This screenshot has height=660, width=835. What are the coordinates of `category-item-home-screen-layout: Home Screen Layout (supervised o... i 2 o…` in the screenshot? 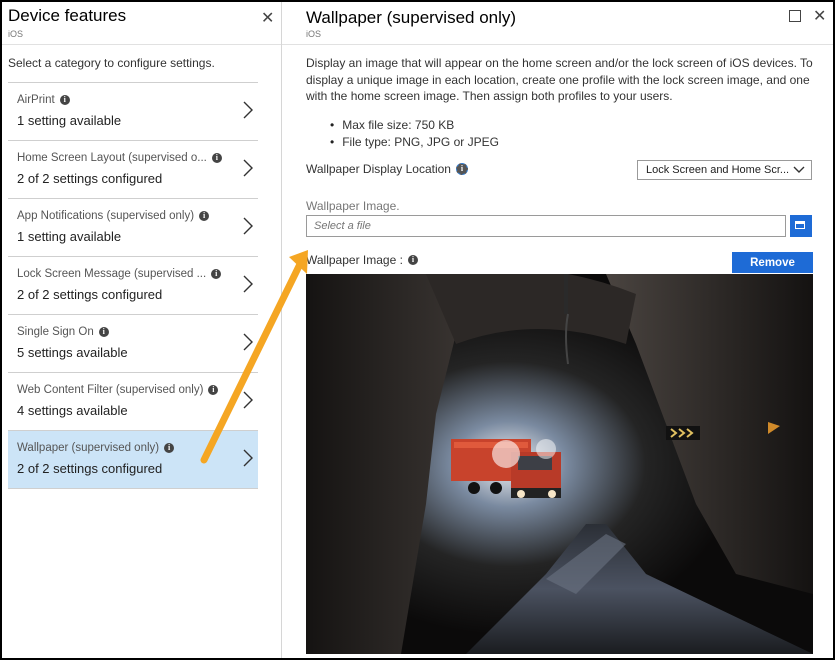 It's located at (133, 170).